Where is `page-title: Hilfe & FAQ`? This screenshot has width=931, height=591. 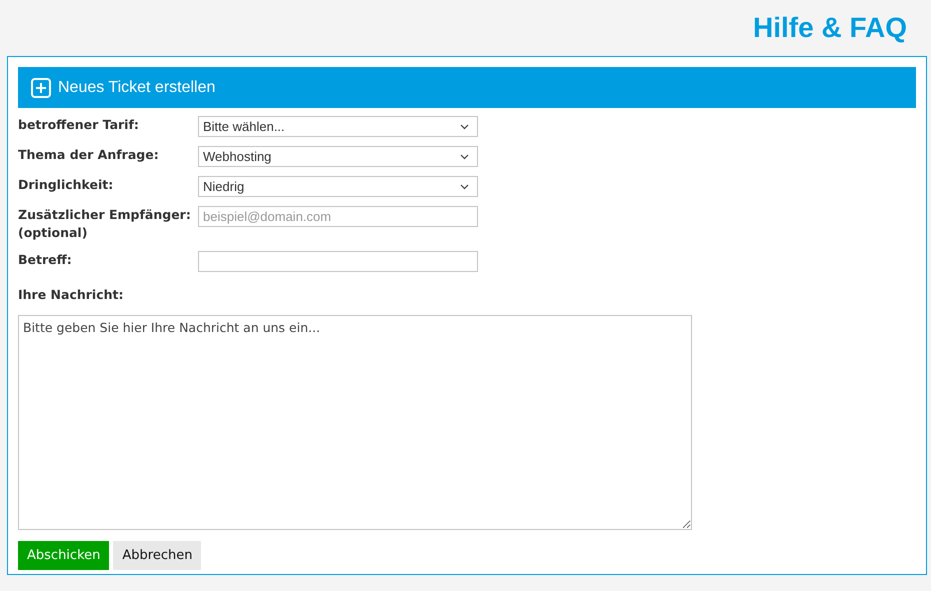
page-title: Hilfe & FAQ is located at coordinates (829, 28).